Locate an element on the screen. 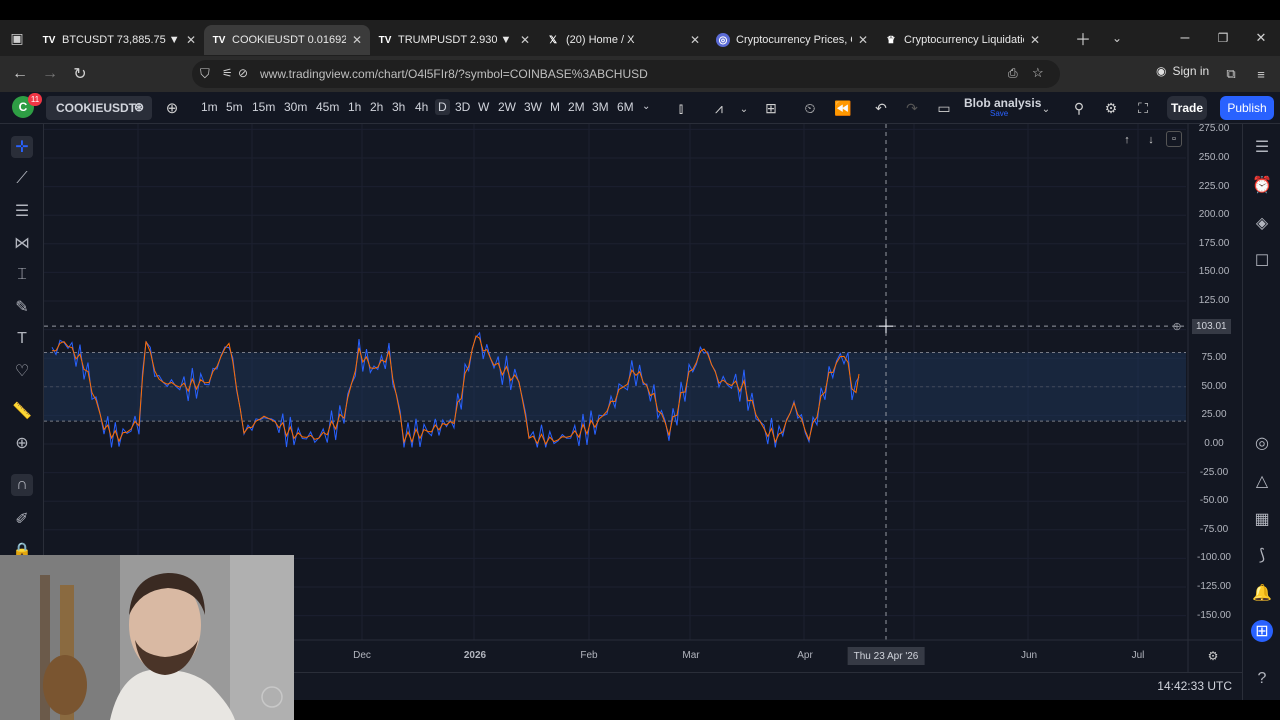 This screenshot has width=1280, height=720. publish-button: Publish is located at coordinates (1247, 108).